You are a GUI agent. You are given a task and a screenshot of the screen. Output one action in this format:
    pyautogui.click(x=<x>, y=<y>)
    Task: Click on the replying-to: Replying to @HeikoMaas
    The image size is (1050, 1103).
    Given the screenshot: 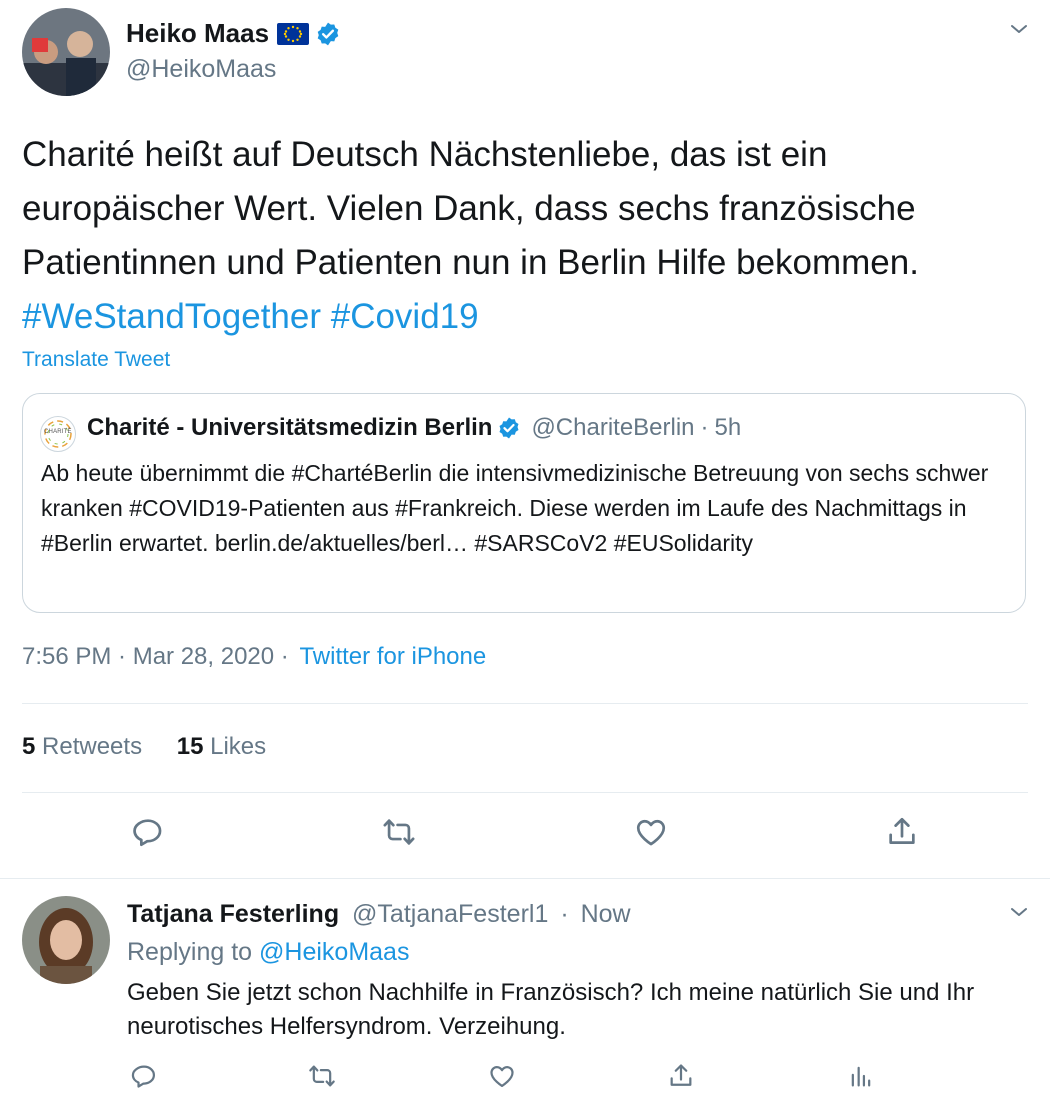 What is the action you would take?
    pyautogui.click(x=268, y=952)
    